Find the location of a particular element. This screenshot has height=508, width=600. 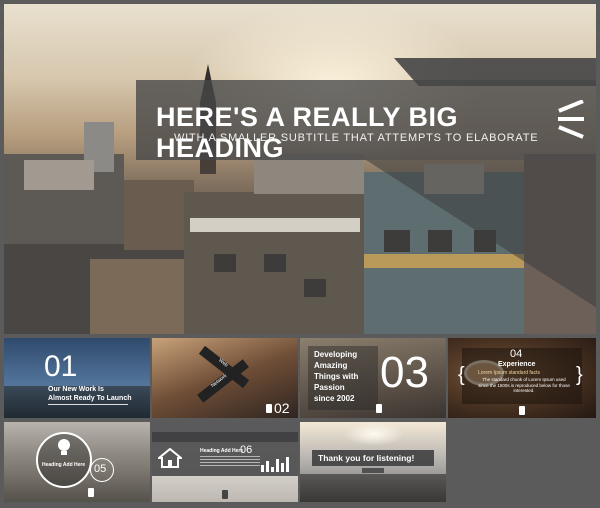

brace-left: { is located at coordinates (461, 375).